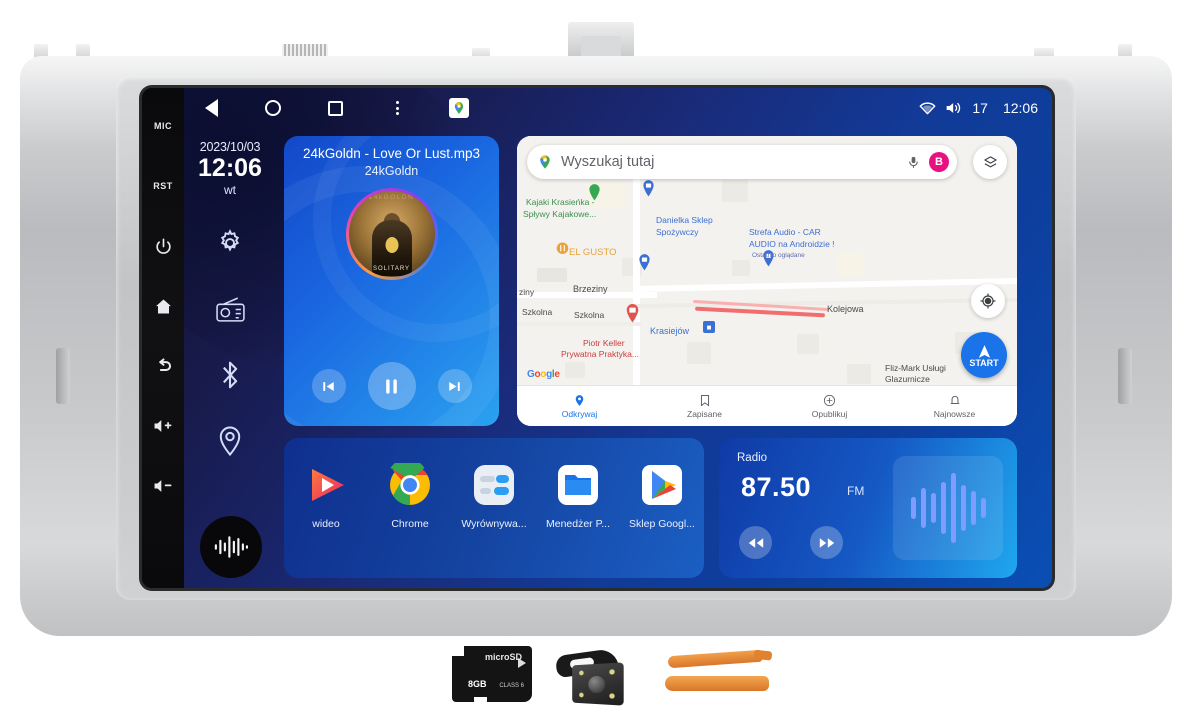 The image size is (1186, 715). What do you see at coordinates (231, 547) in the screenshot?
I see `voice-assistant-button` at bounding box center [231, 547].